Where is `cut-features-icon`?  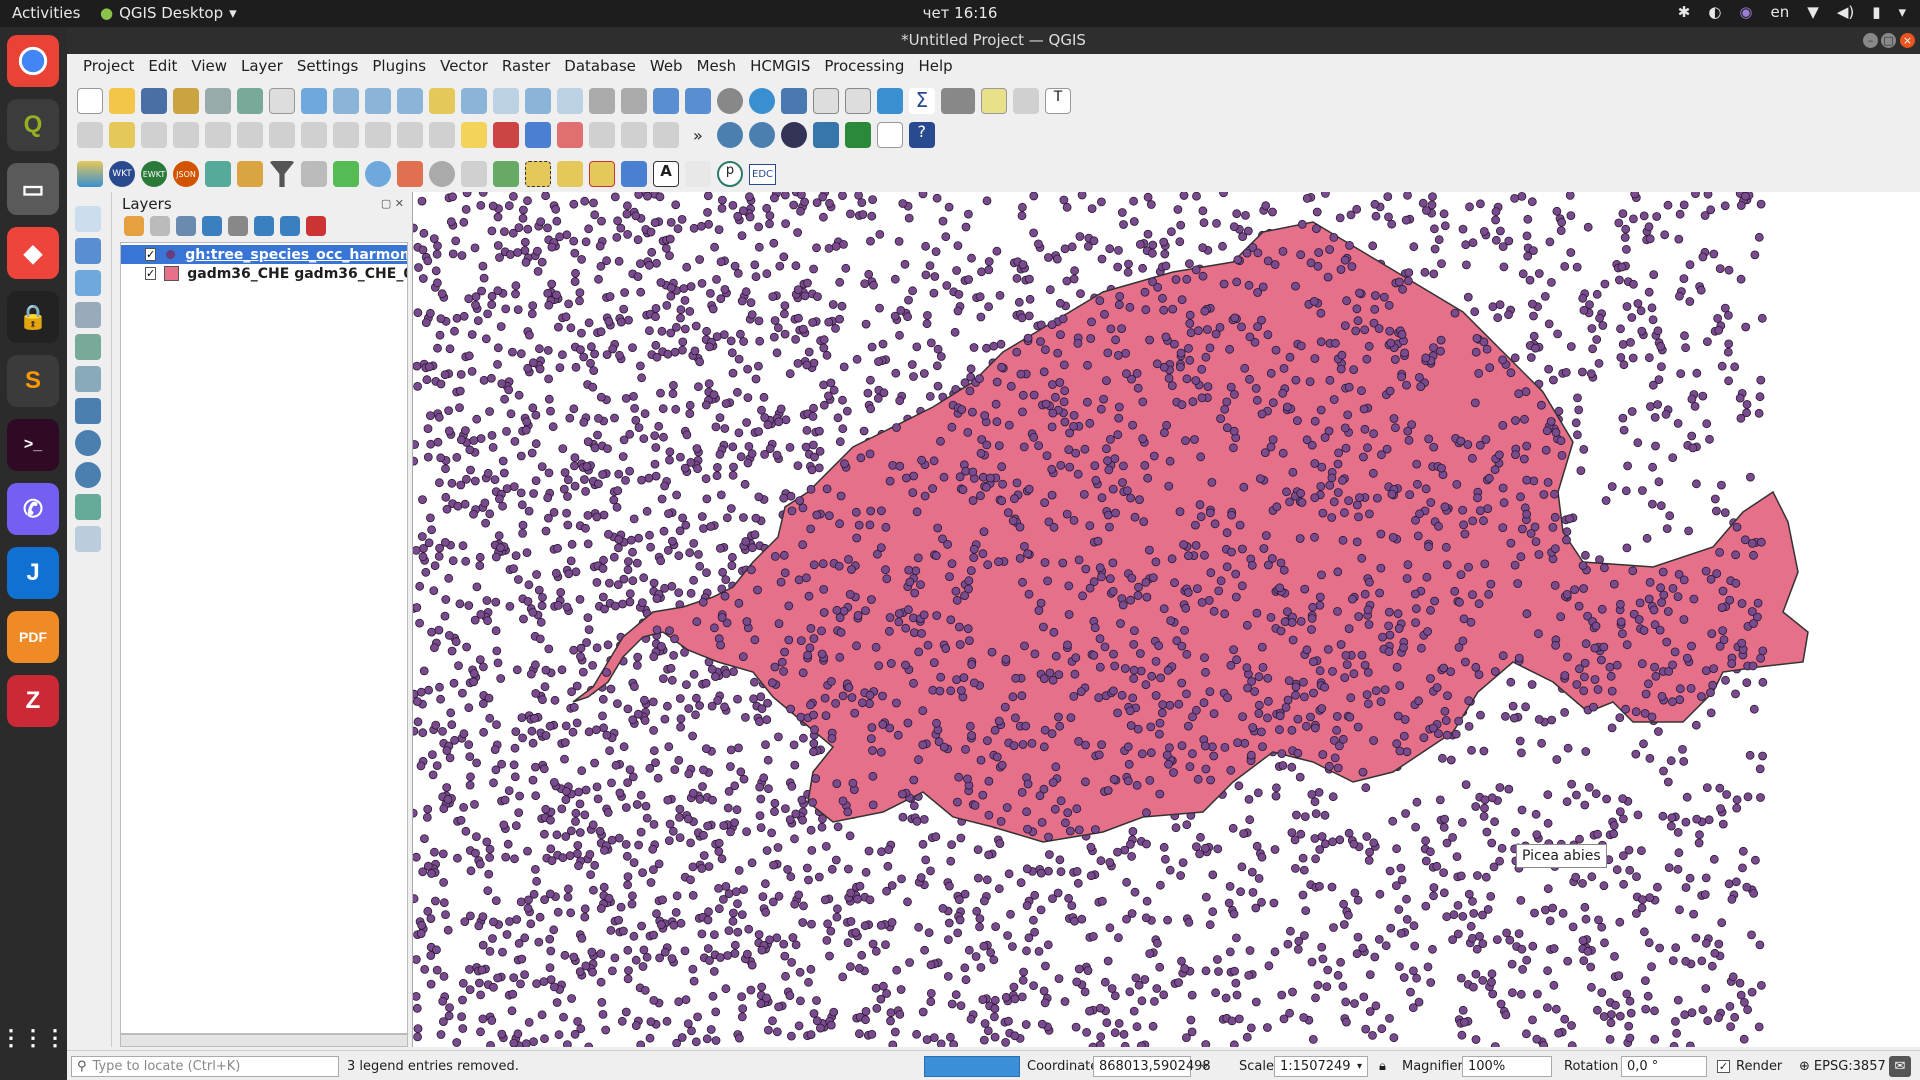 cut-features-icon is located at coordinates (314, 135).